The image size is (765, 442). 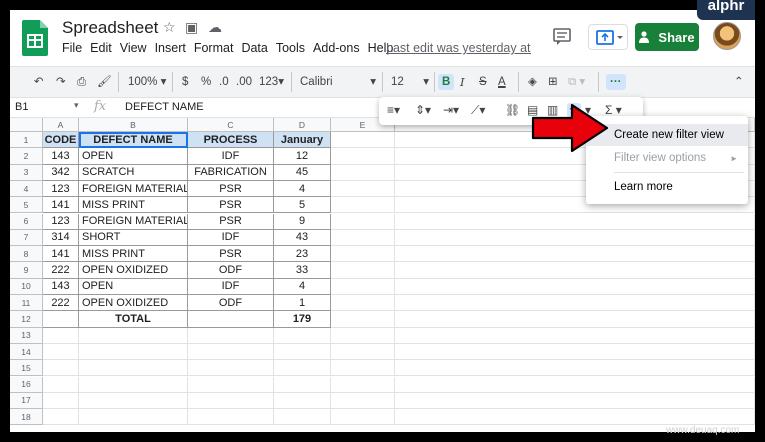 I want to click on row-header-10: 10, so click(x=26, y=286).